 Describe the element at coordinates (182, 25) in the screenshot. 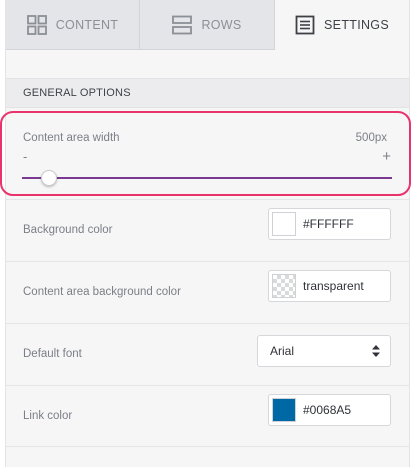

I see `rows-icon` at that location.